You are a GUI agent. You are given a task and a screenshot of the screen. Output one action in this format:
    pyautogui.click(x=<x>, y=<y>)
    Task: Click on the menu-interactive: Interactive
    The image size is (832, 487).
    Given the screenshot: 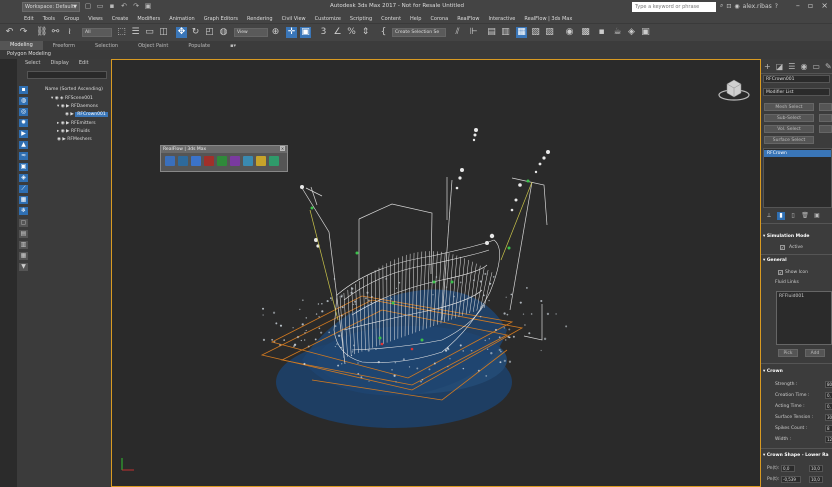 What is the action you would take?
    pyautogui.click(x=501, y=19)
    